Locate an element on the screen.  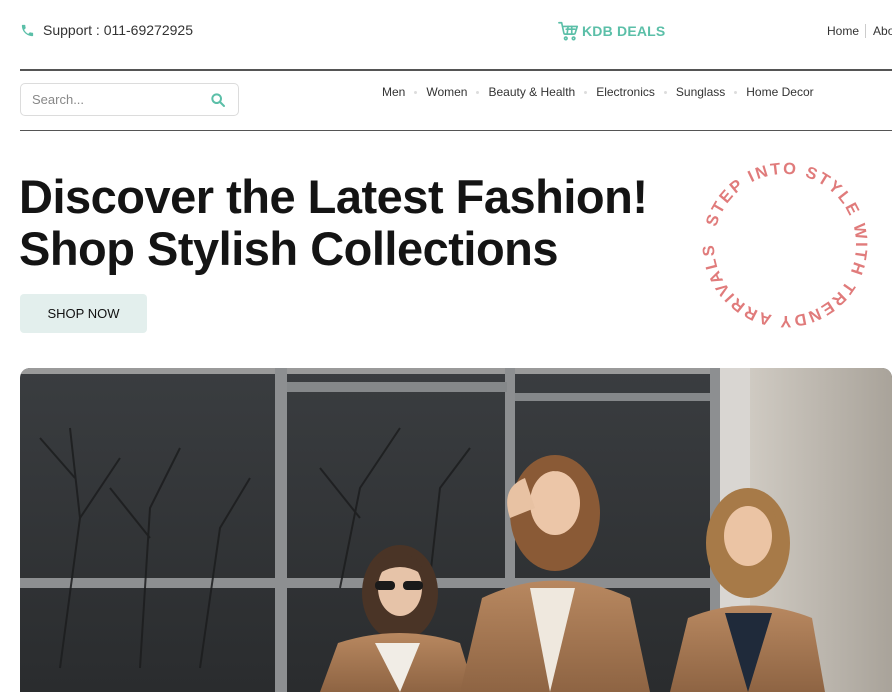
search-icon is located at coordinates (218, 100).